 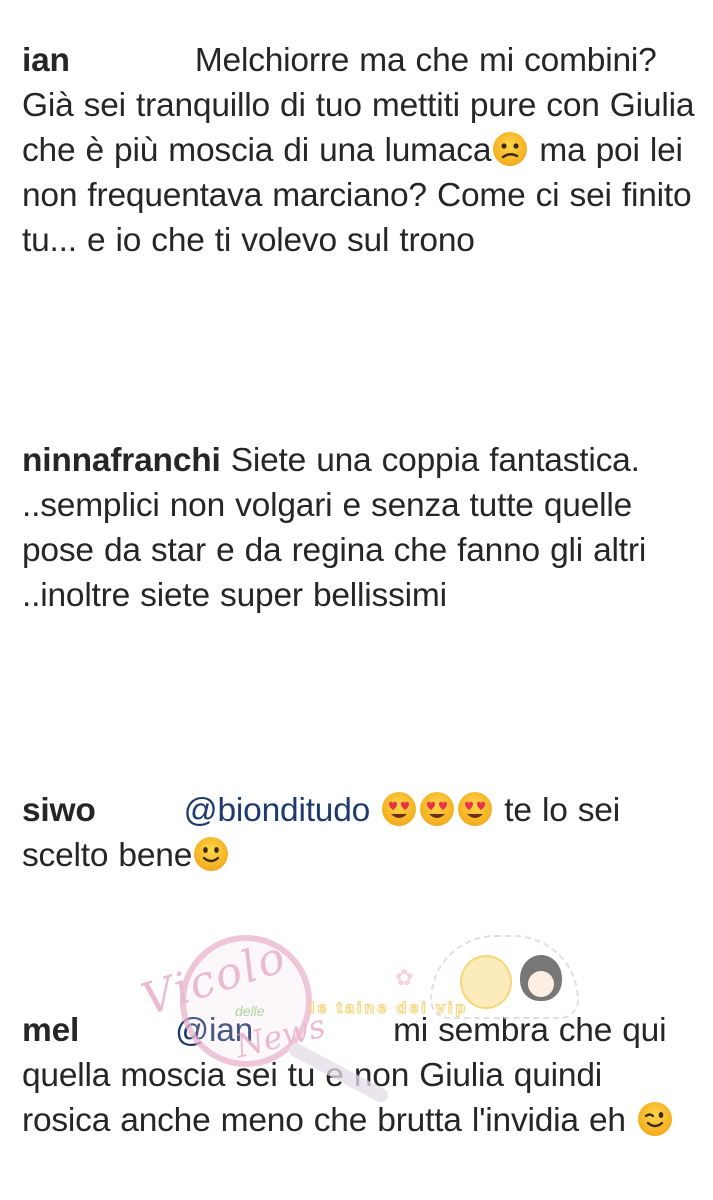 I want to click on confused-face-emoji-icon, so click(x=510, y=149).